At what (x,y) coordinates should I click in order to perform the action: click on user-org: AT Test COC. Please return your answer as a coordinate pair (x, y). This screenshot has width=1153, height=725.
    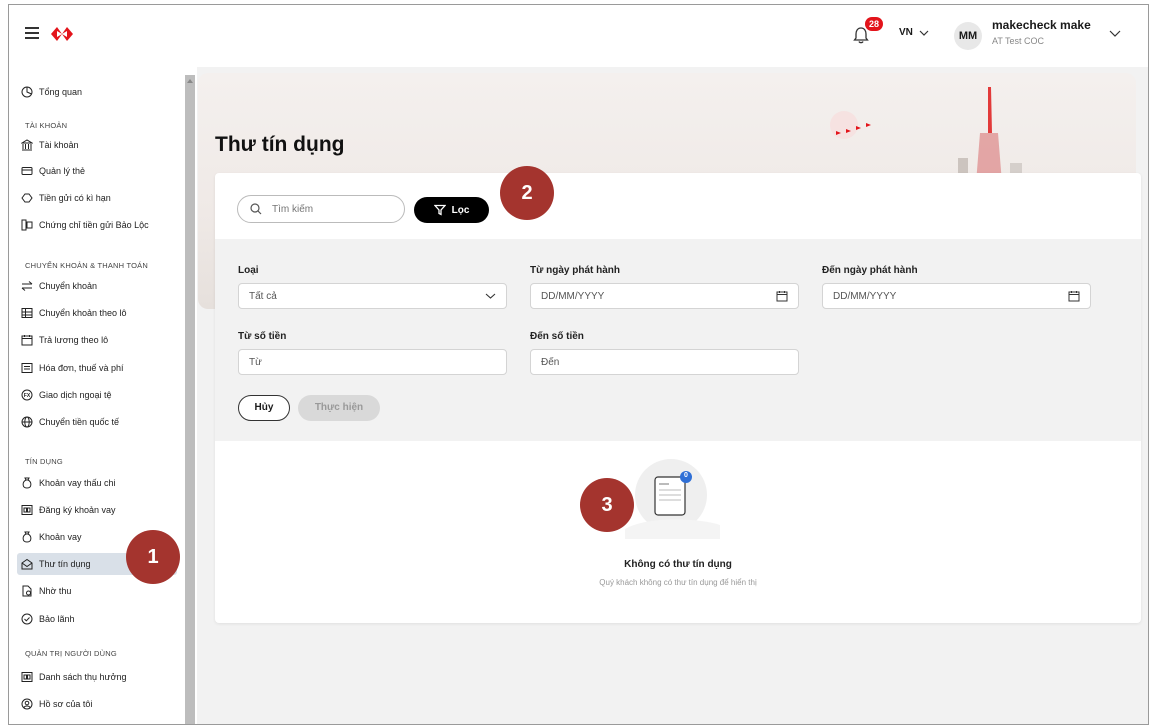
    Looking at the image, I should click on (1018, 41).